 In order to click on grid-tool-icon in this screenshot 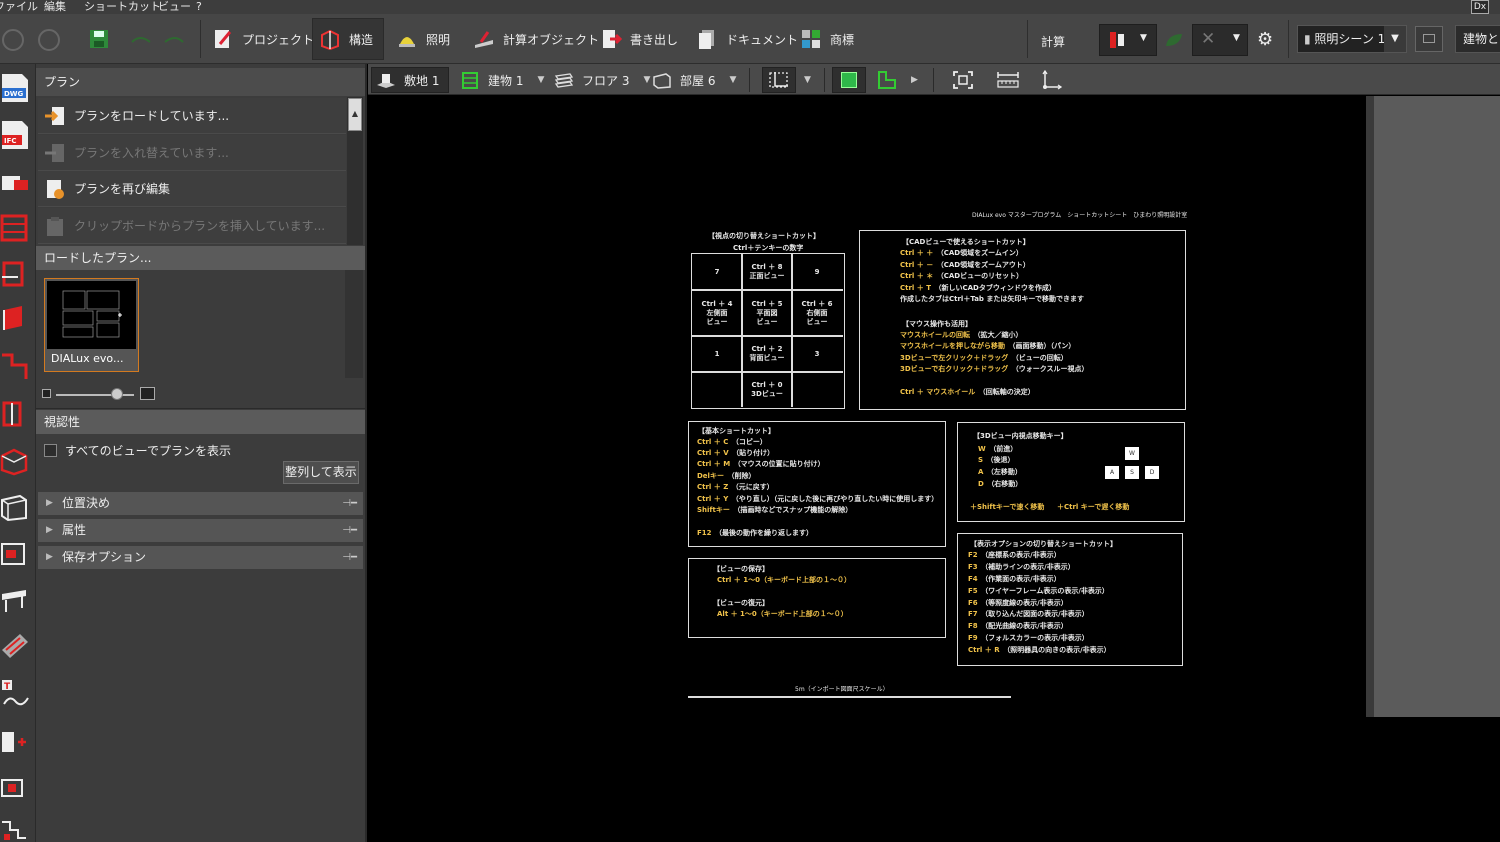, I will do `click(15, 829)`.